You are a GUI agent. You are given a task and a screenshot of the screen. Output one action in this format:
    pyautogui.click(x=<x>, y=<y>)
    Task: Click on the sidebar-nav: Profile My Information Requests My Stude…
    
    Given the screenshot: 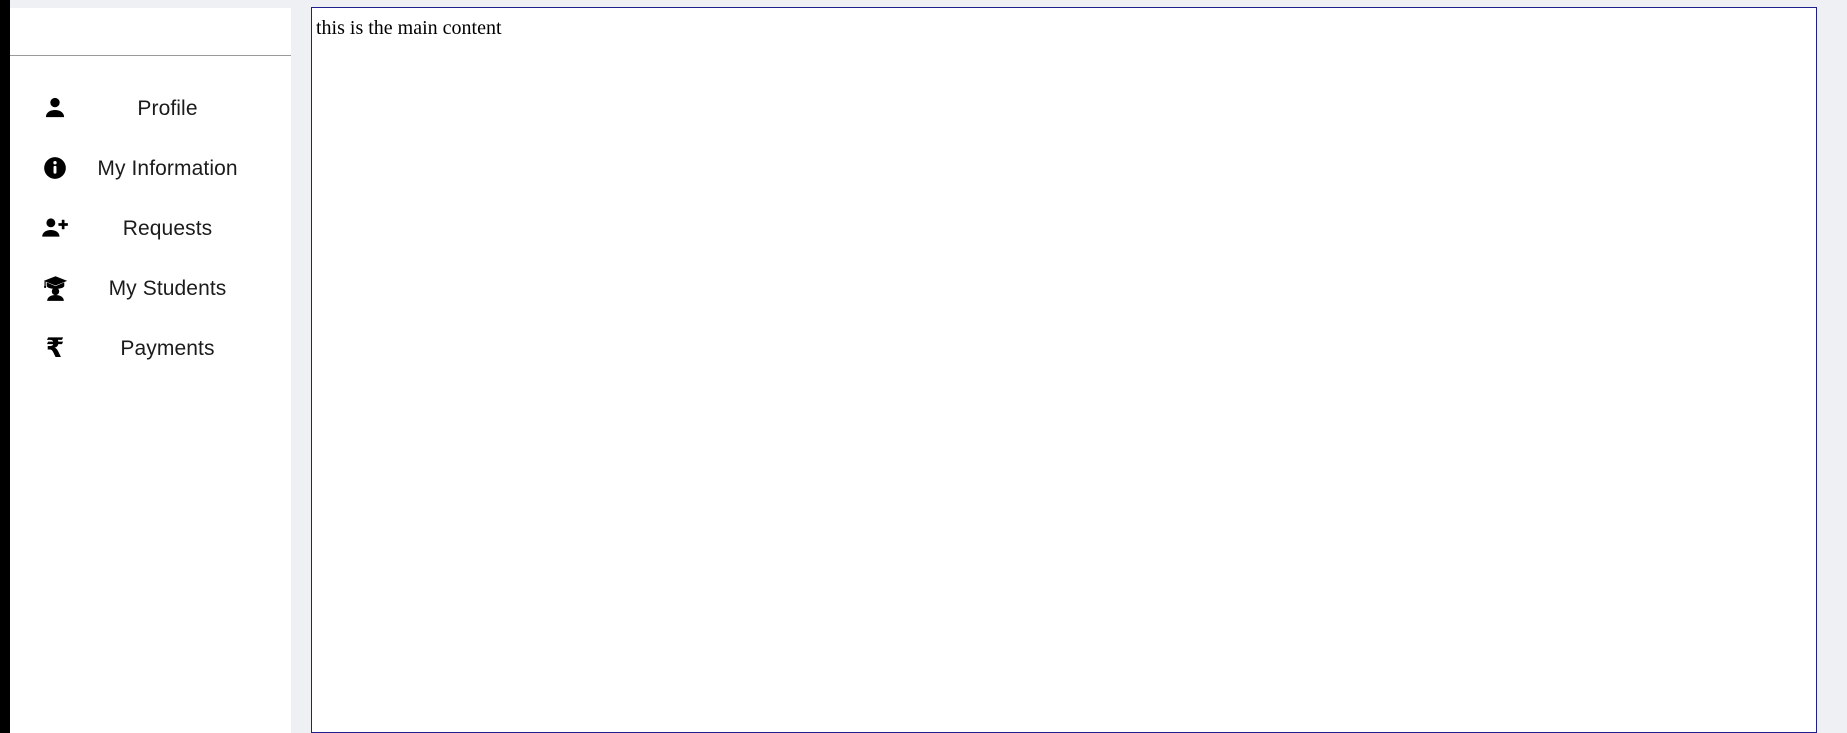 What is the action you would take?
    pyautogui.click(x=150, y=217)
    